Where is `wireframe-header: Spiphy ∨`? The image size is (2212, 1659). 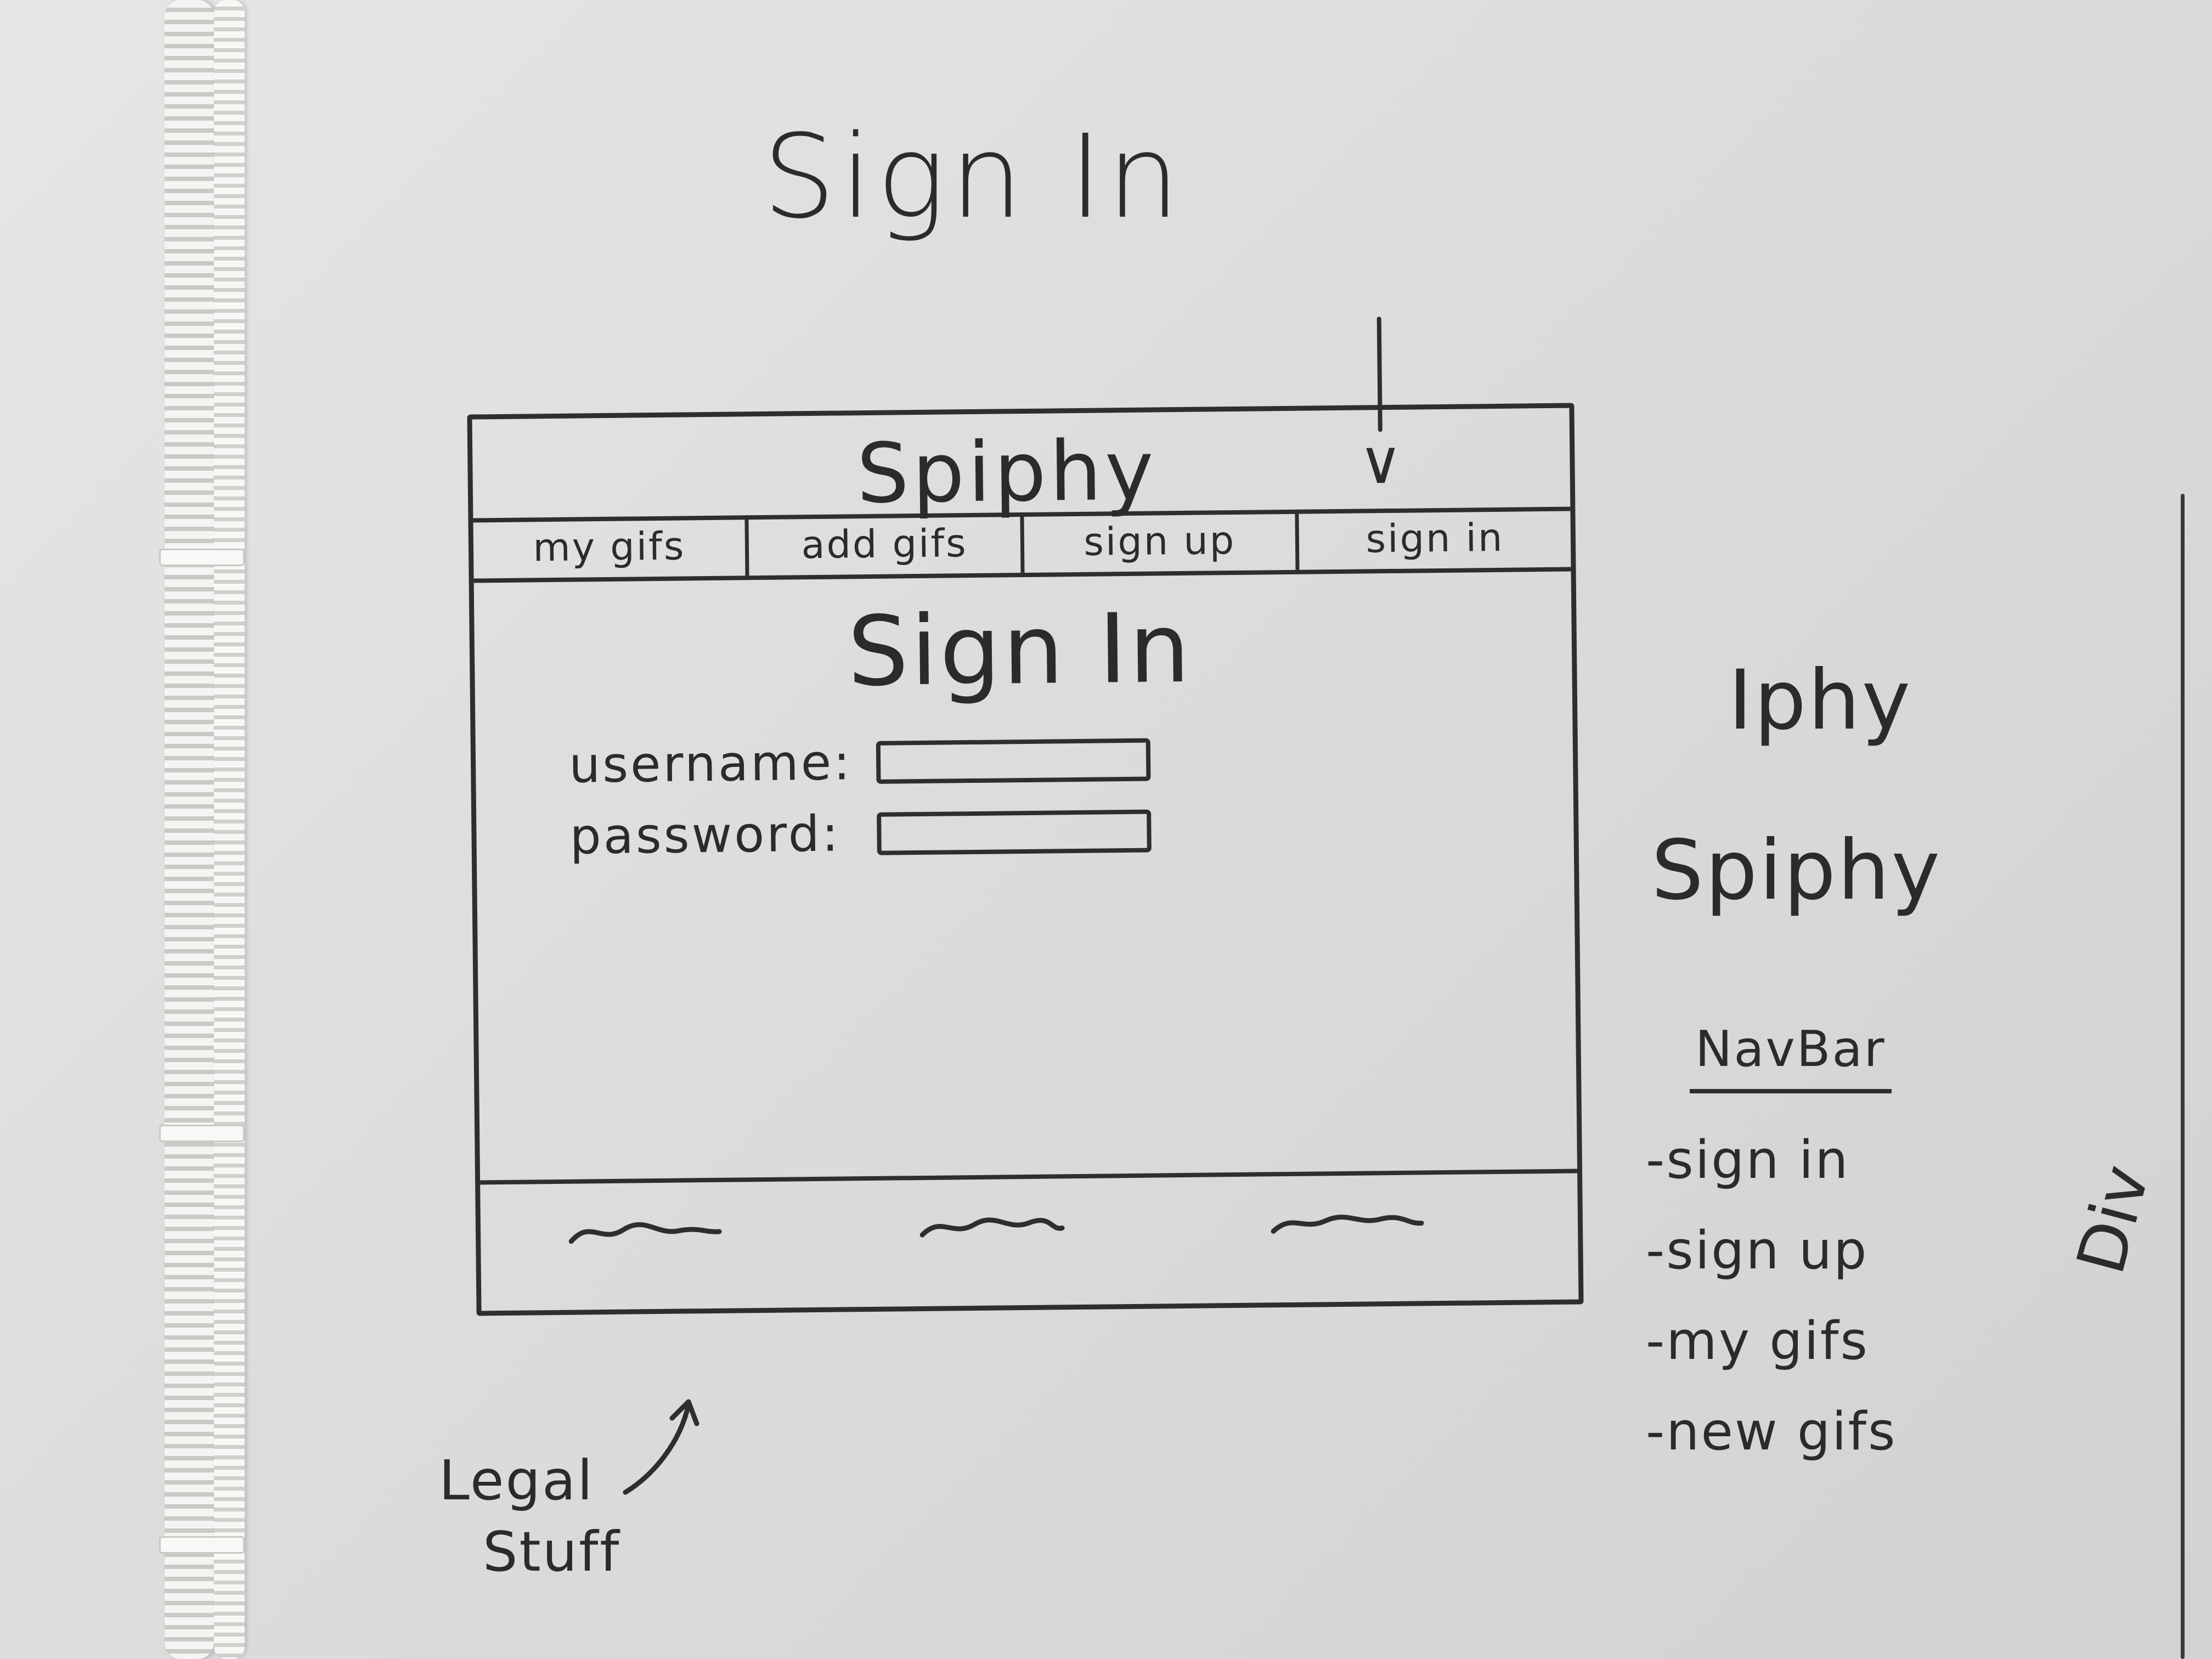
wireframe-header: Spiphy ∨ is located at coordinates (1022, 420).